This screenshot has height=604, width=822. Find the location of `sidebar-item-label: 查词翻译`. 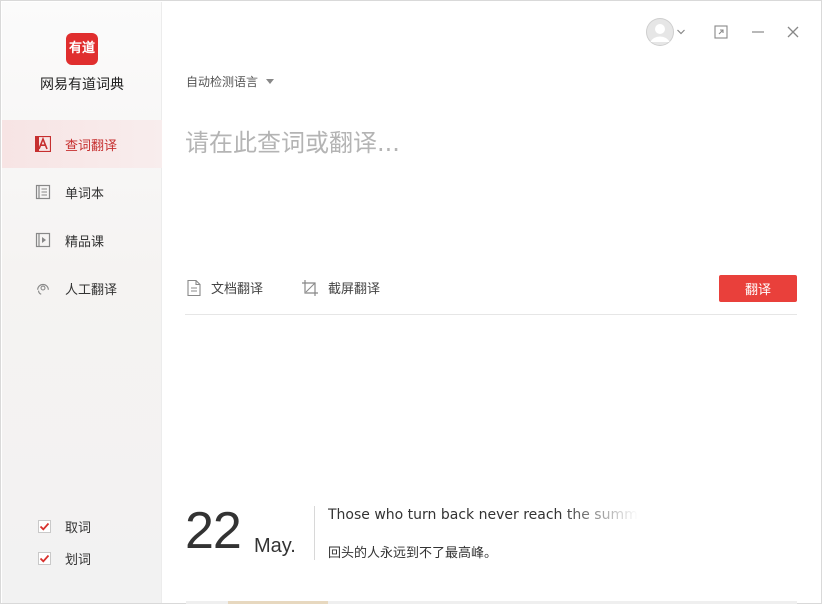

sidebar-item-label: 查词翻译 is located at coordinates (91, 146).